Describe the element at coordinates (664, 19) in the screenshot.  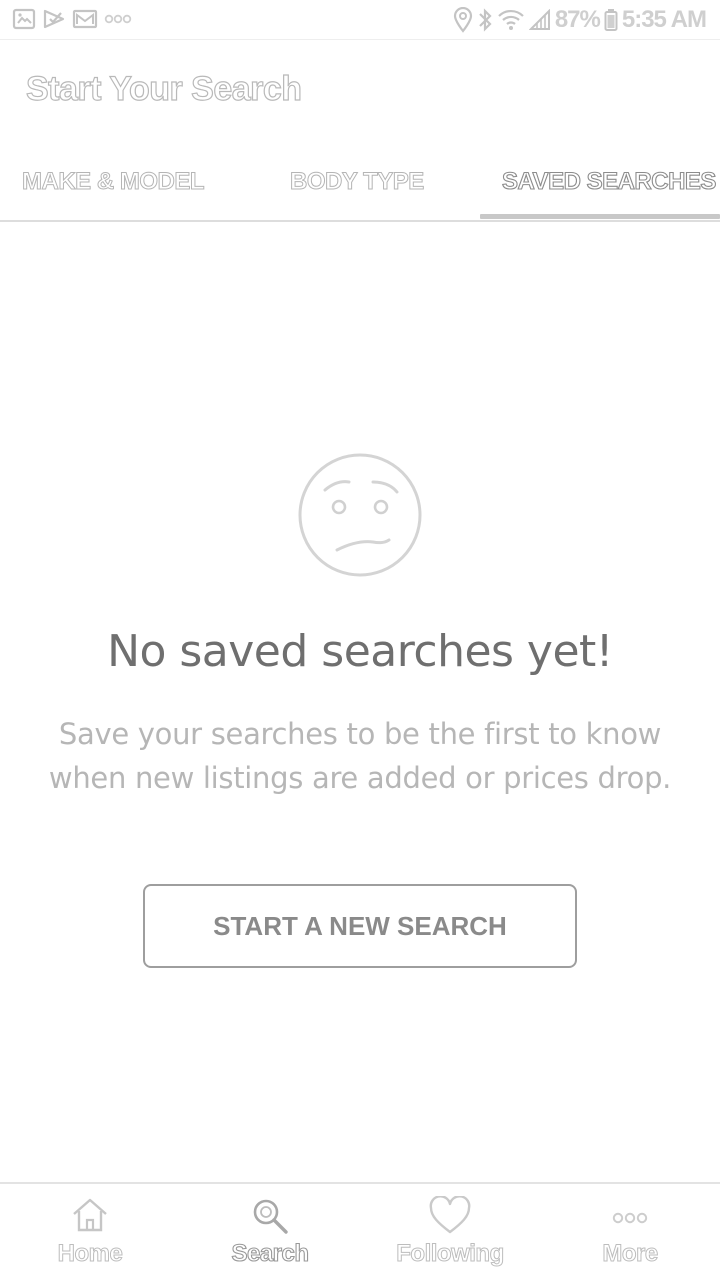
I see `status-time: 5:35 AM` at that location.